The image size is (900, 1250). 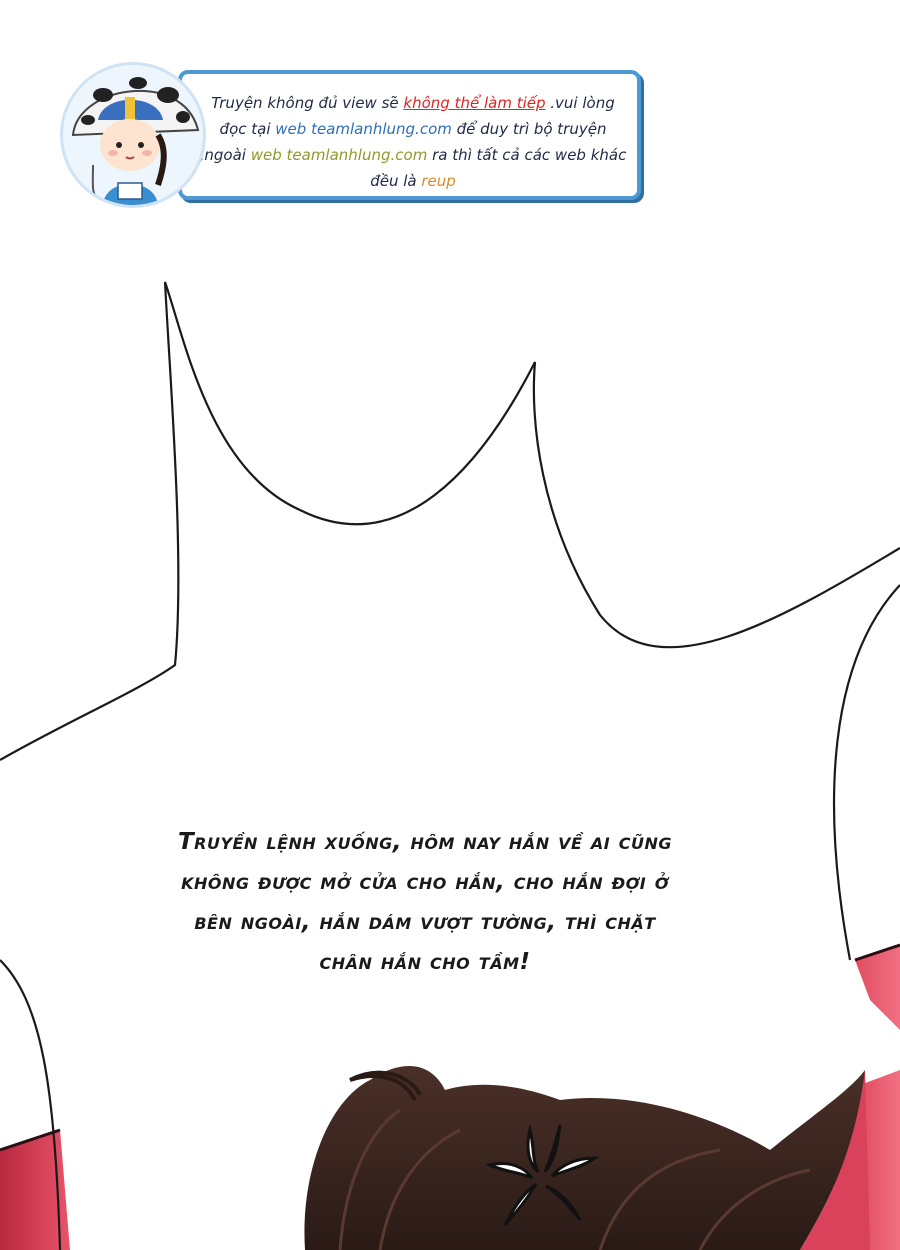 What do you see at coordinates (425, 962) in the screenshot?
I see `dialog-line: chân hắn cho tầm!` at bounding box center [425, 962].